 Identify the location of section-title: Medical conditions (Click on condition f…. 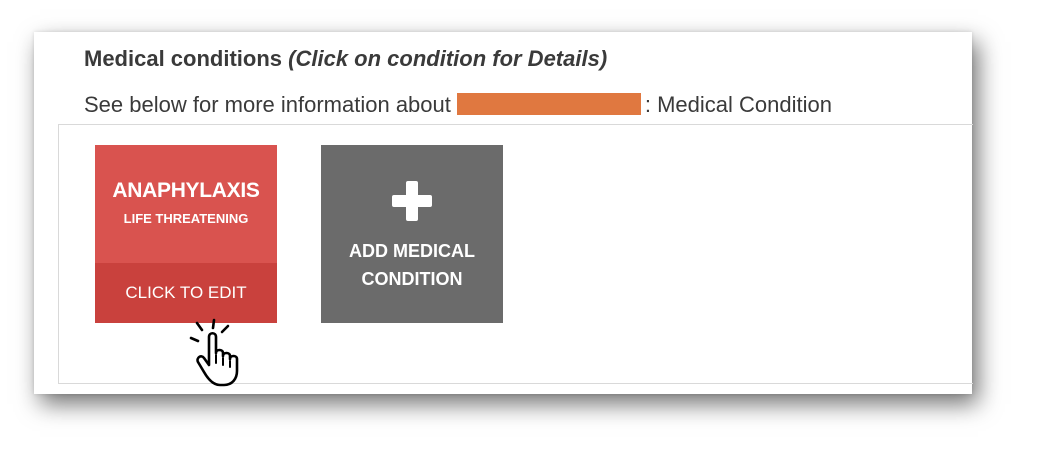
(345, 59).